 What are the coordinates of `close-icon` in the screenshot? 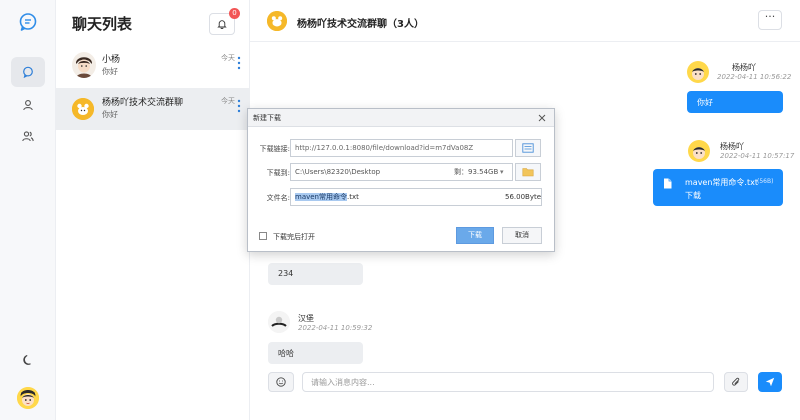 It's located at (542, 118).